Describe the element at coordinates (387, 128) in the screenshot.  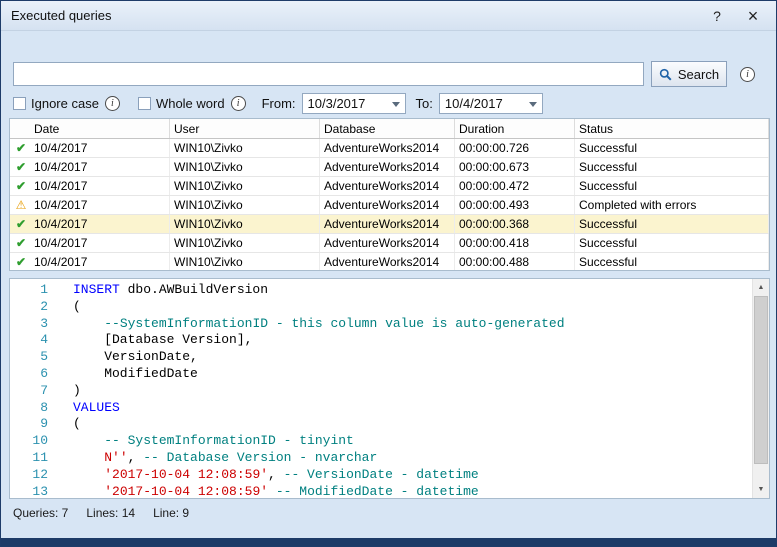
I see `column-header-database: Database` at that location.